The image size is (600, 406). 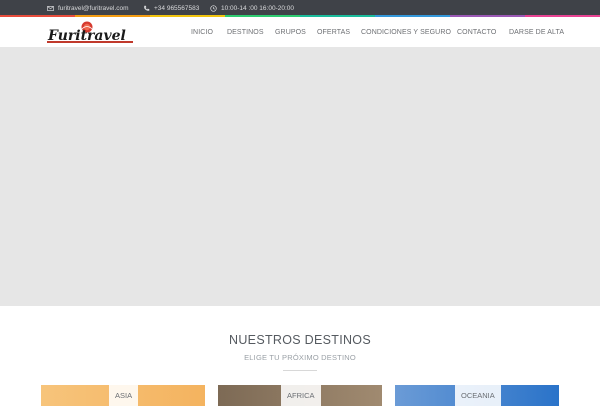 I want to click on contact-phone: +34 965567583, so click(x=170, y=8).